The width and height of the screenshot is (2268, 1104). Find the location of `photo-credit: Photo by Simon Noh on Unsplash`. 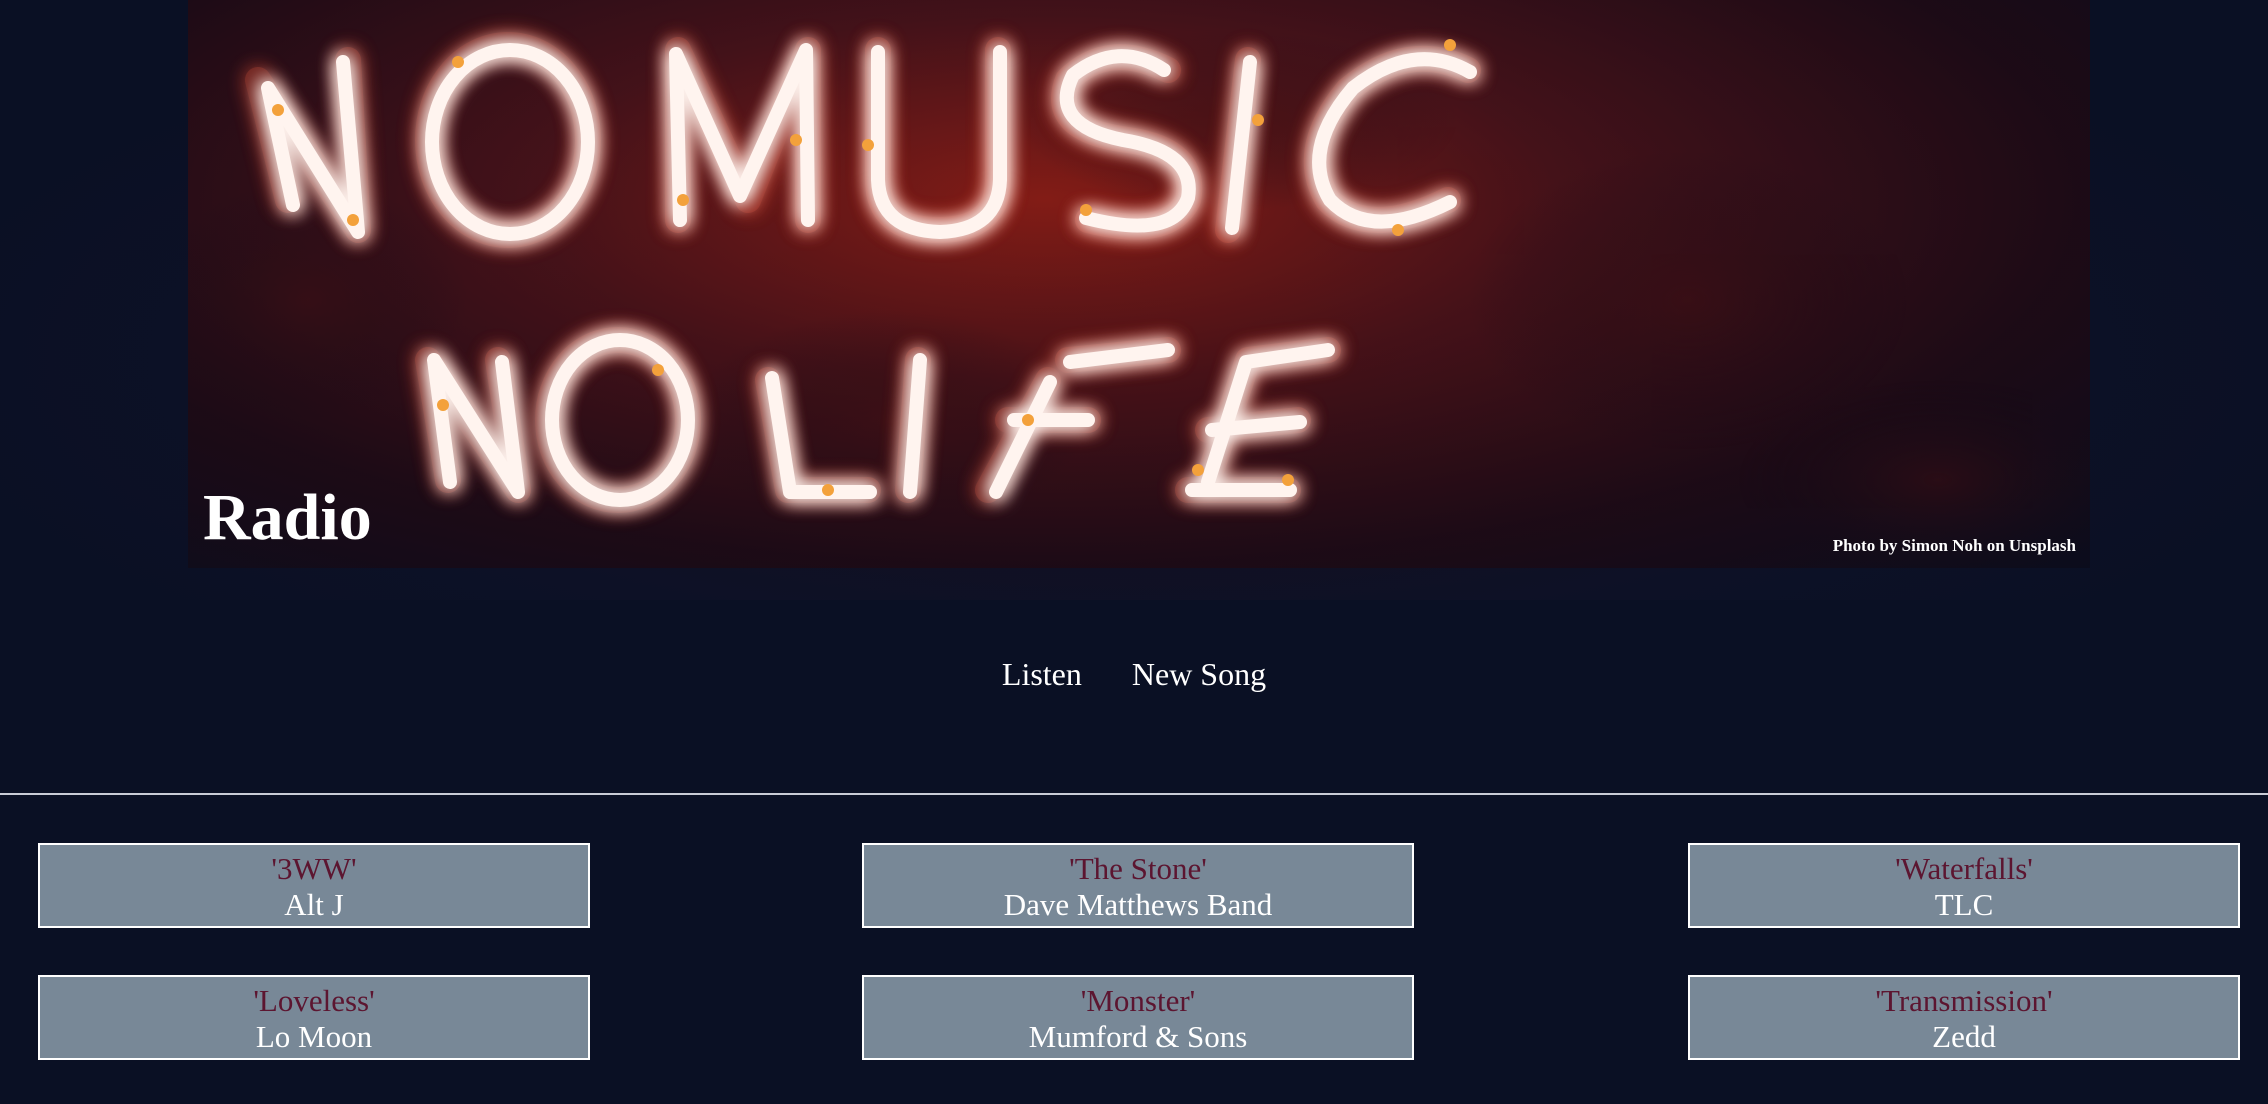

photo-credit: Photo by Simon Noh on Unsplash is located at coordinates (1954, 545).